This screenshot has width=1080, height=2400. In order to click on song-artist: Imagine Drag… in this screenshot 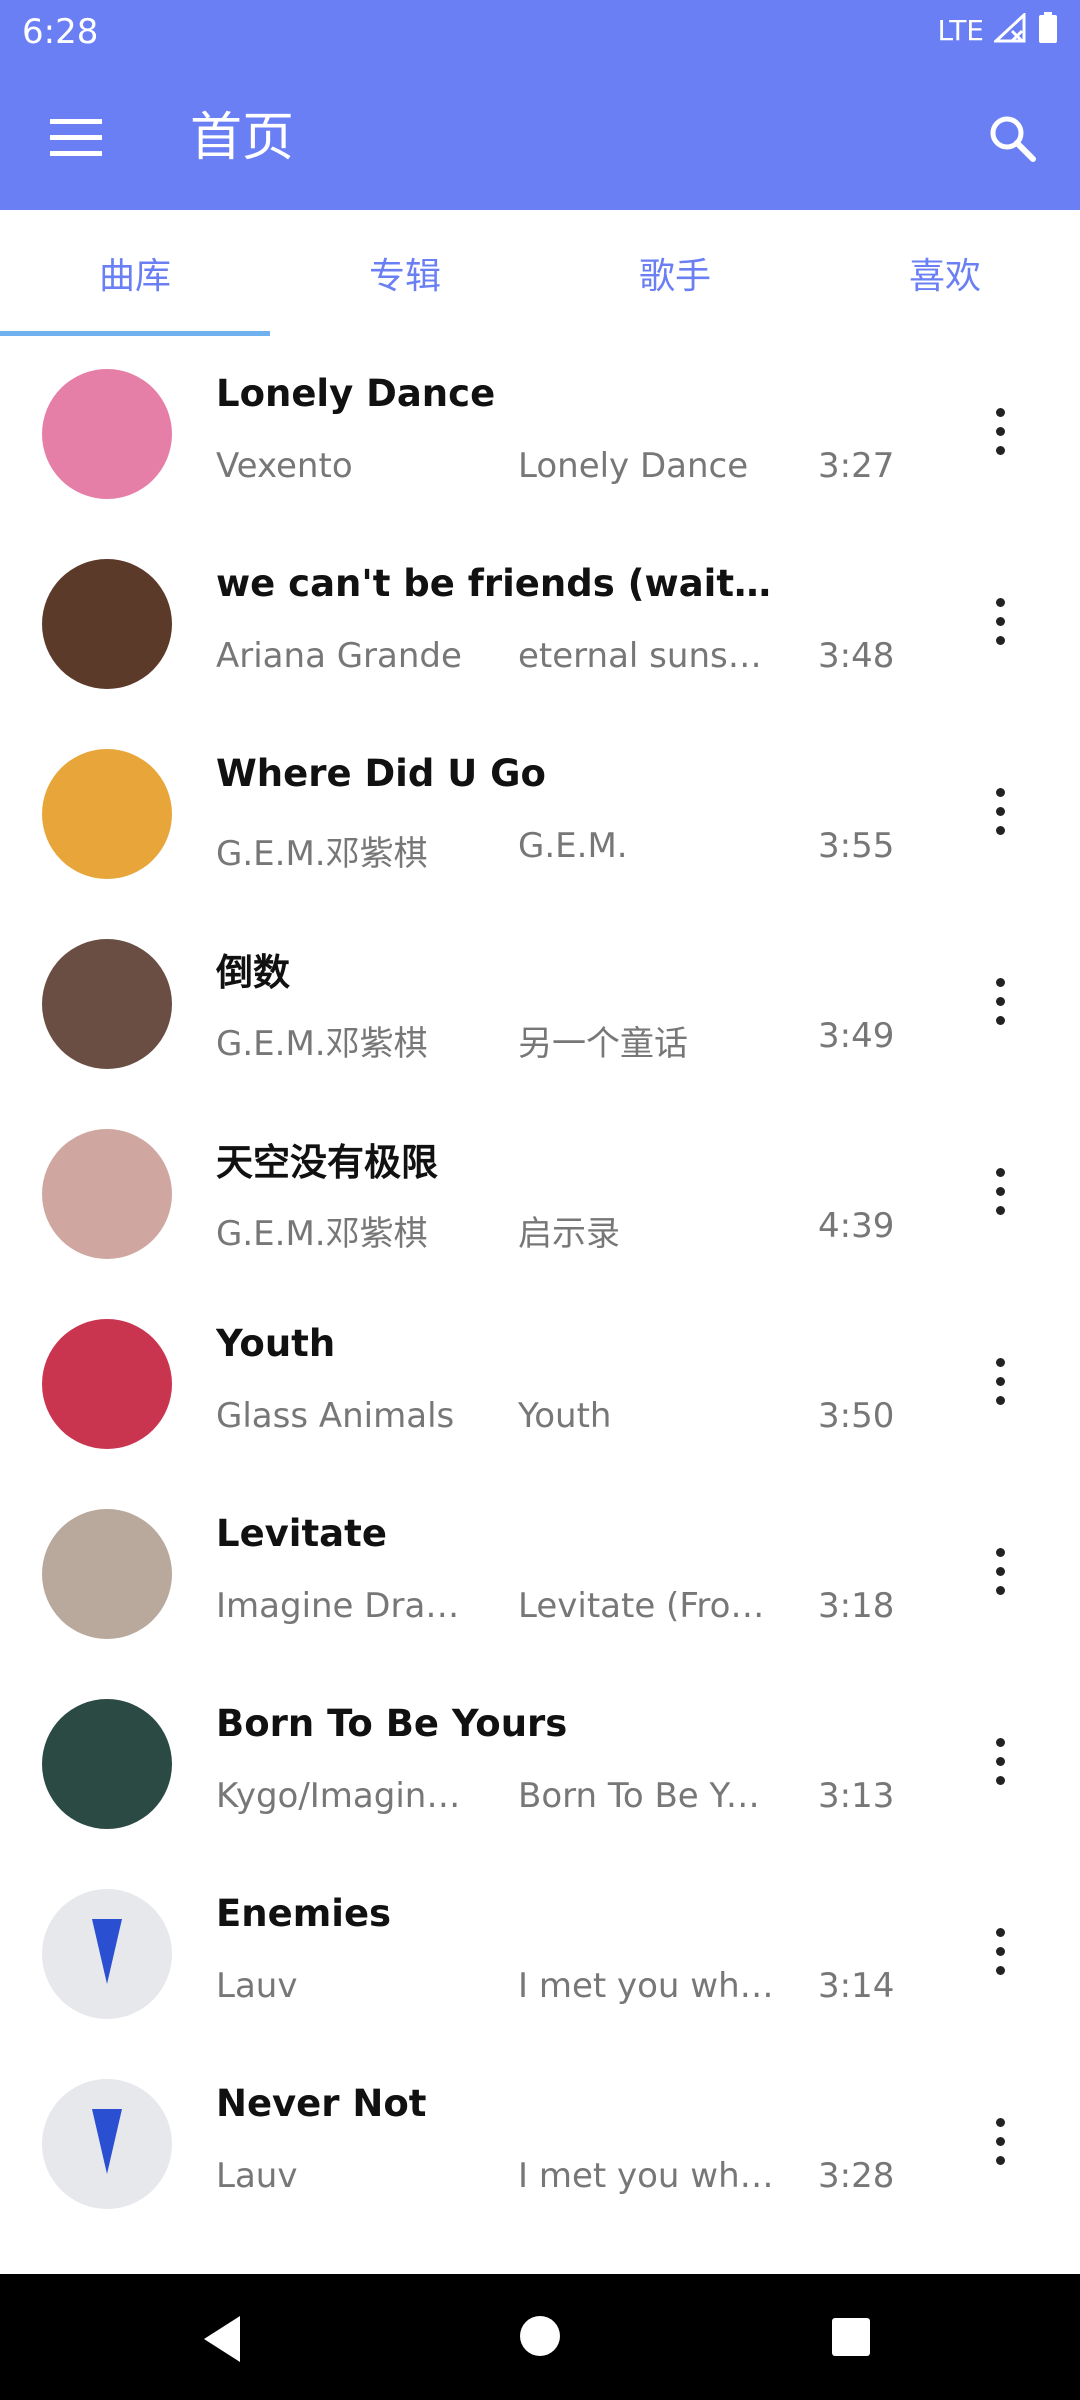, I will do `click(341, 1606)`.